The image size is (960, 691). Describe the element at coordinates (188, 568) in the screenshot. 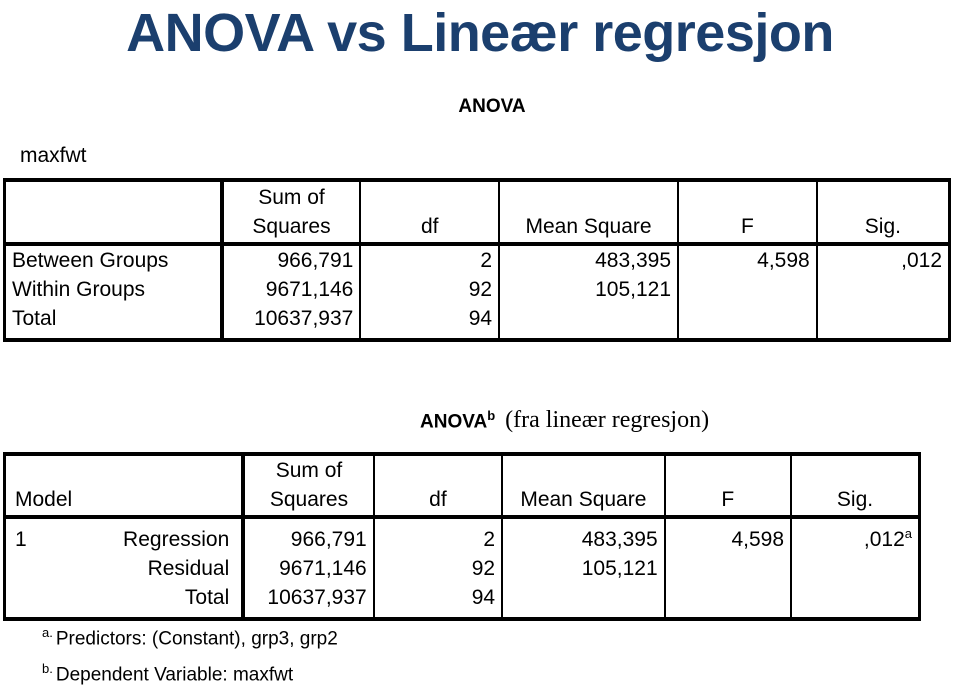

I see `row-label: Residual` at that location.